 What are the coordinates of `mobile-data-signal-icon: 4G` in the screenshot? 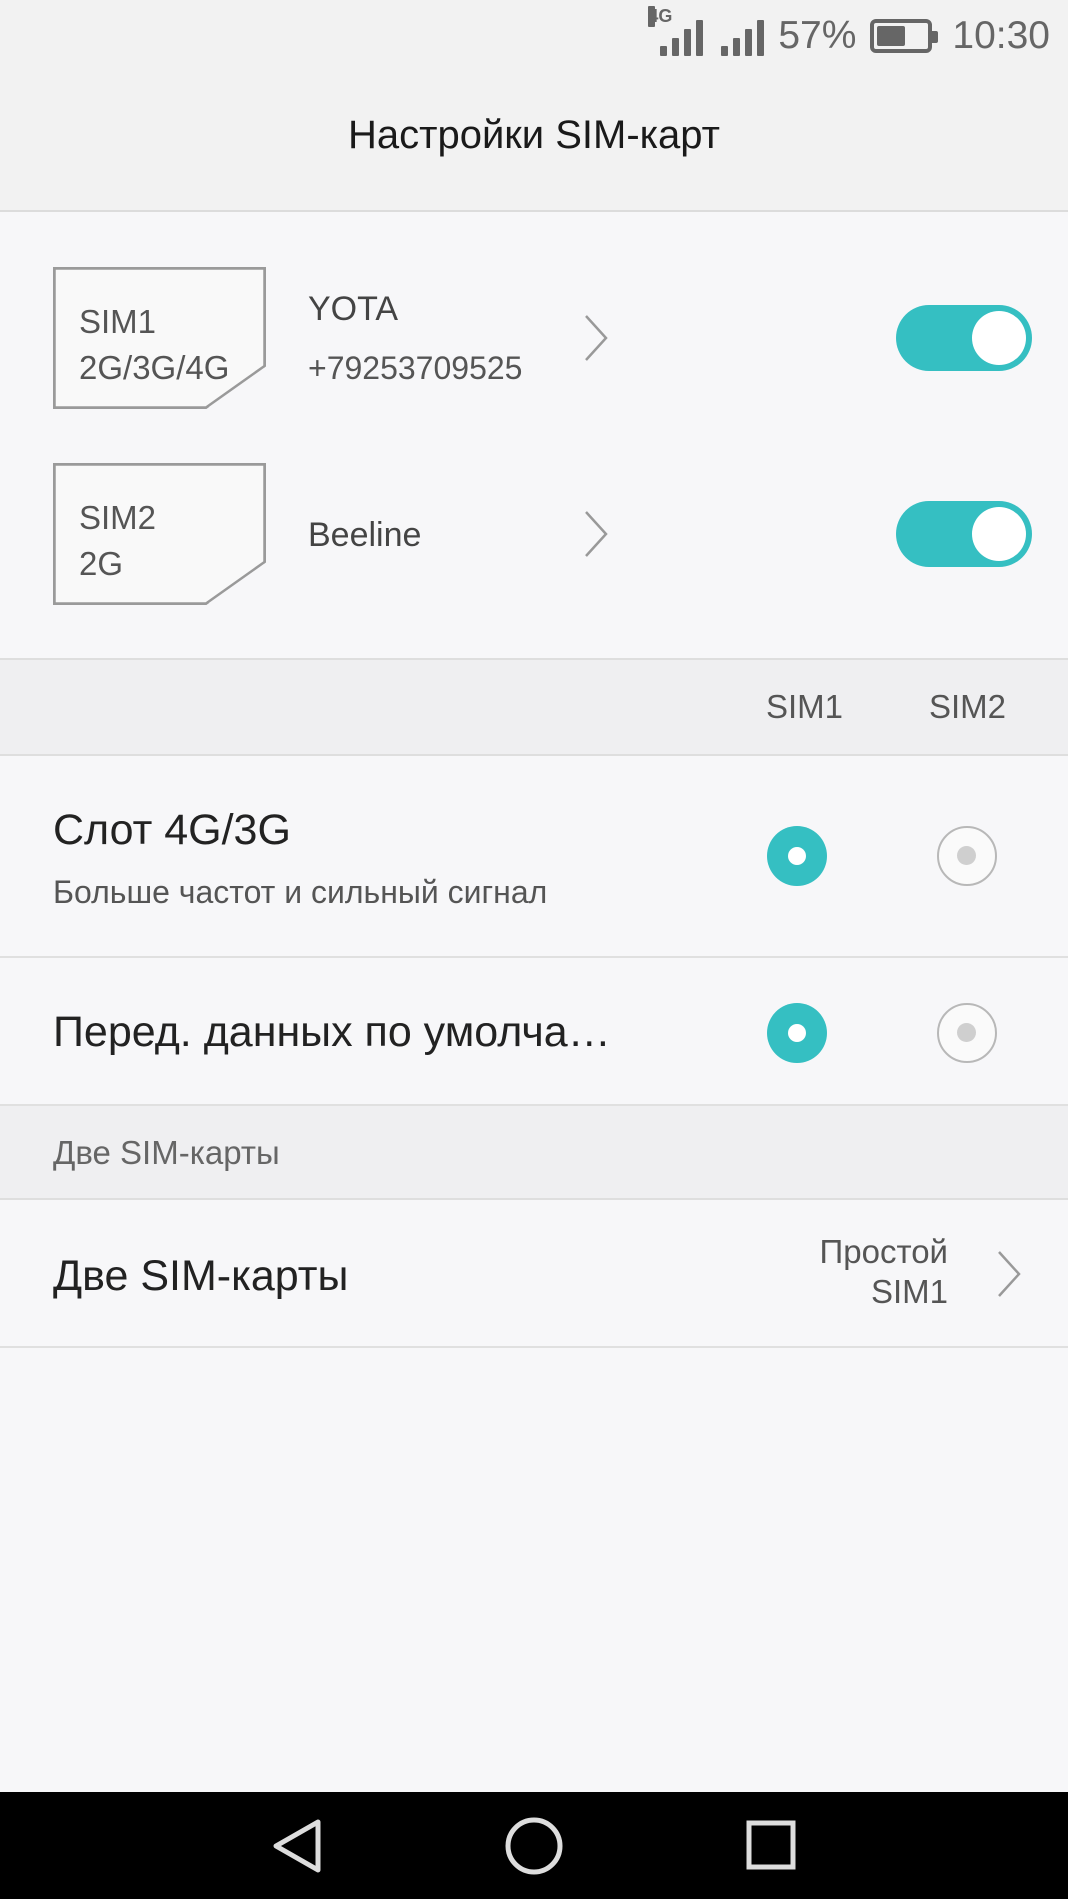 It's located at (676, 31).